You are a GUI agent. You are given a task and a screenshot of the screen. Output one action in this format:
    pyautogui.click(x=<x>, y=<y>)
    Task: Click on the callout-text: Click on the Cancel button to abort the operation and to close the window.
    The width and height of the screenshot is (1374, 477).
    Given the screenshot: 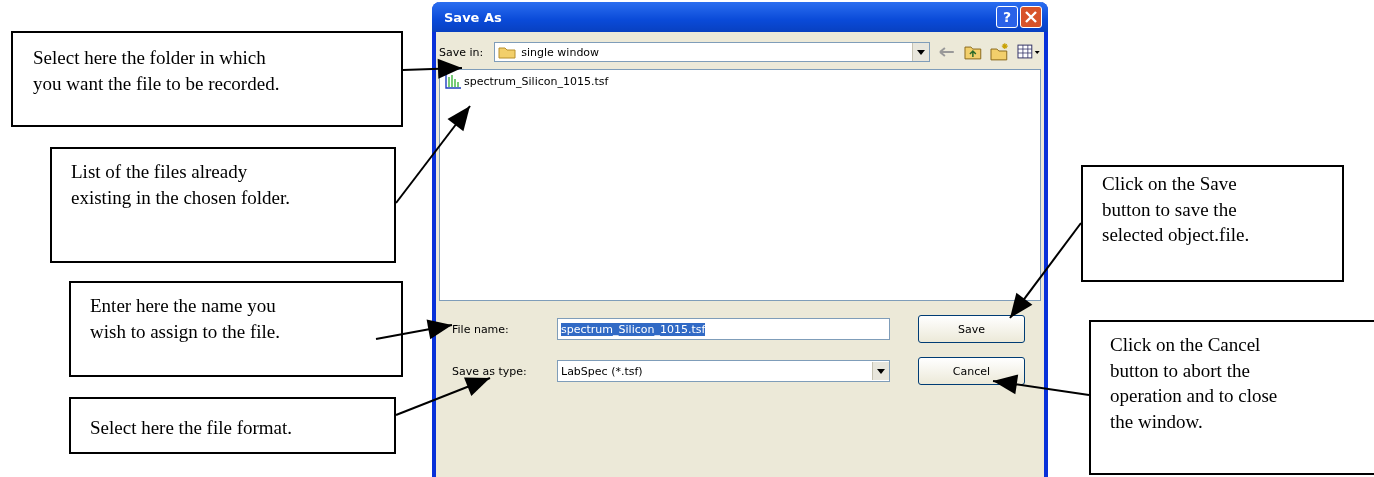 What is the action you would take?
    pyautogui.click(x=1194, y=383)
    